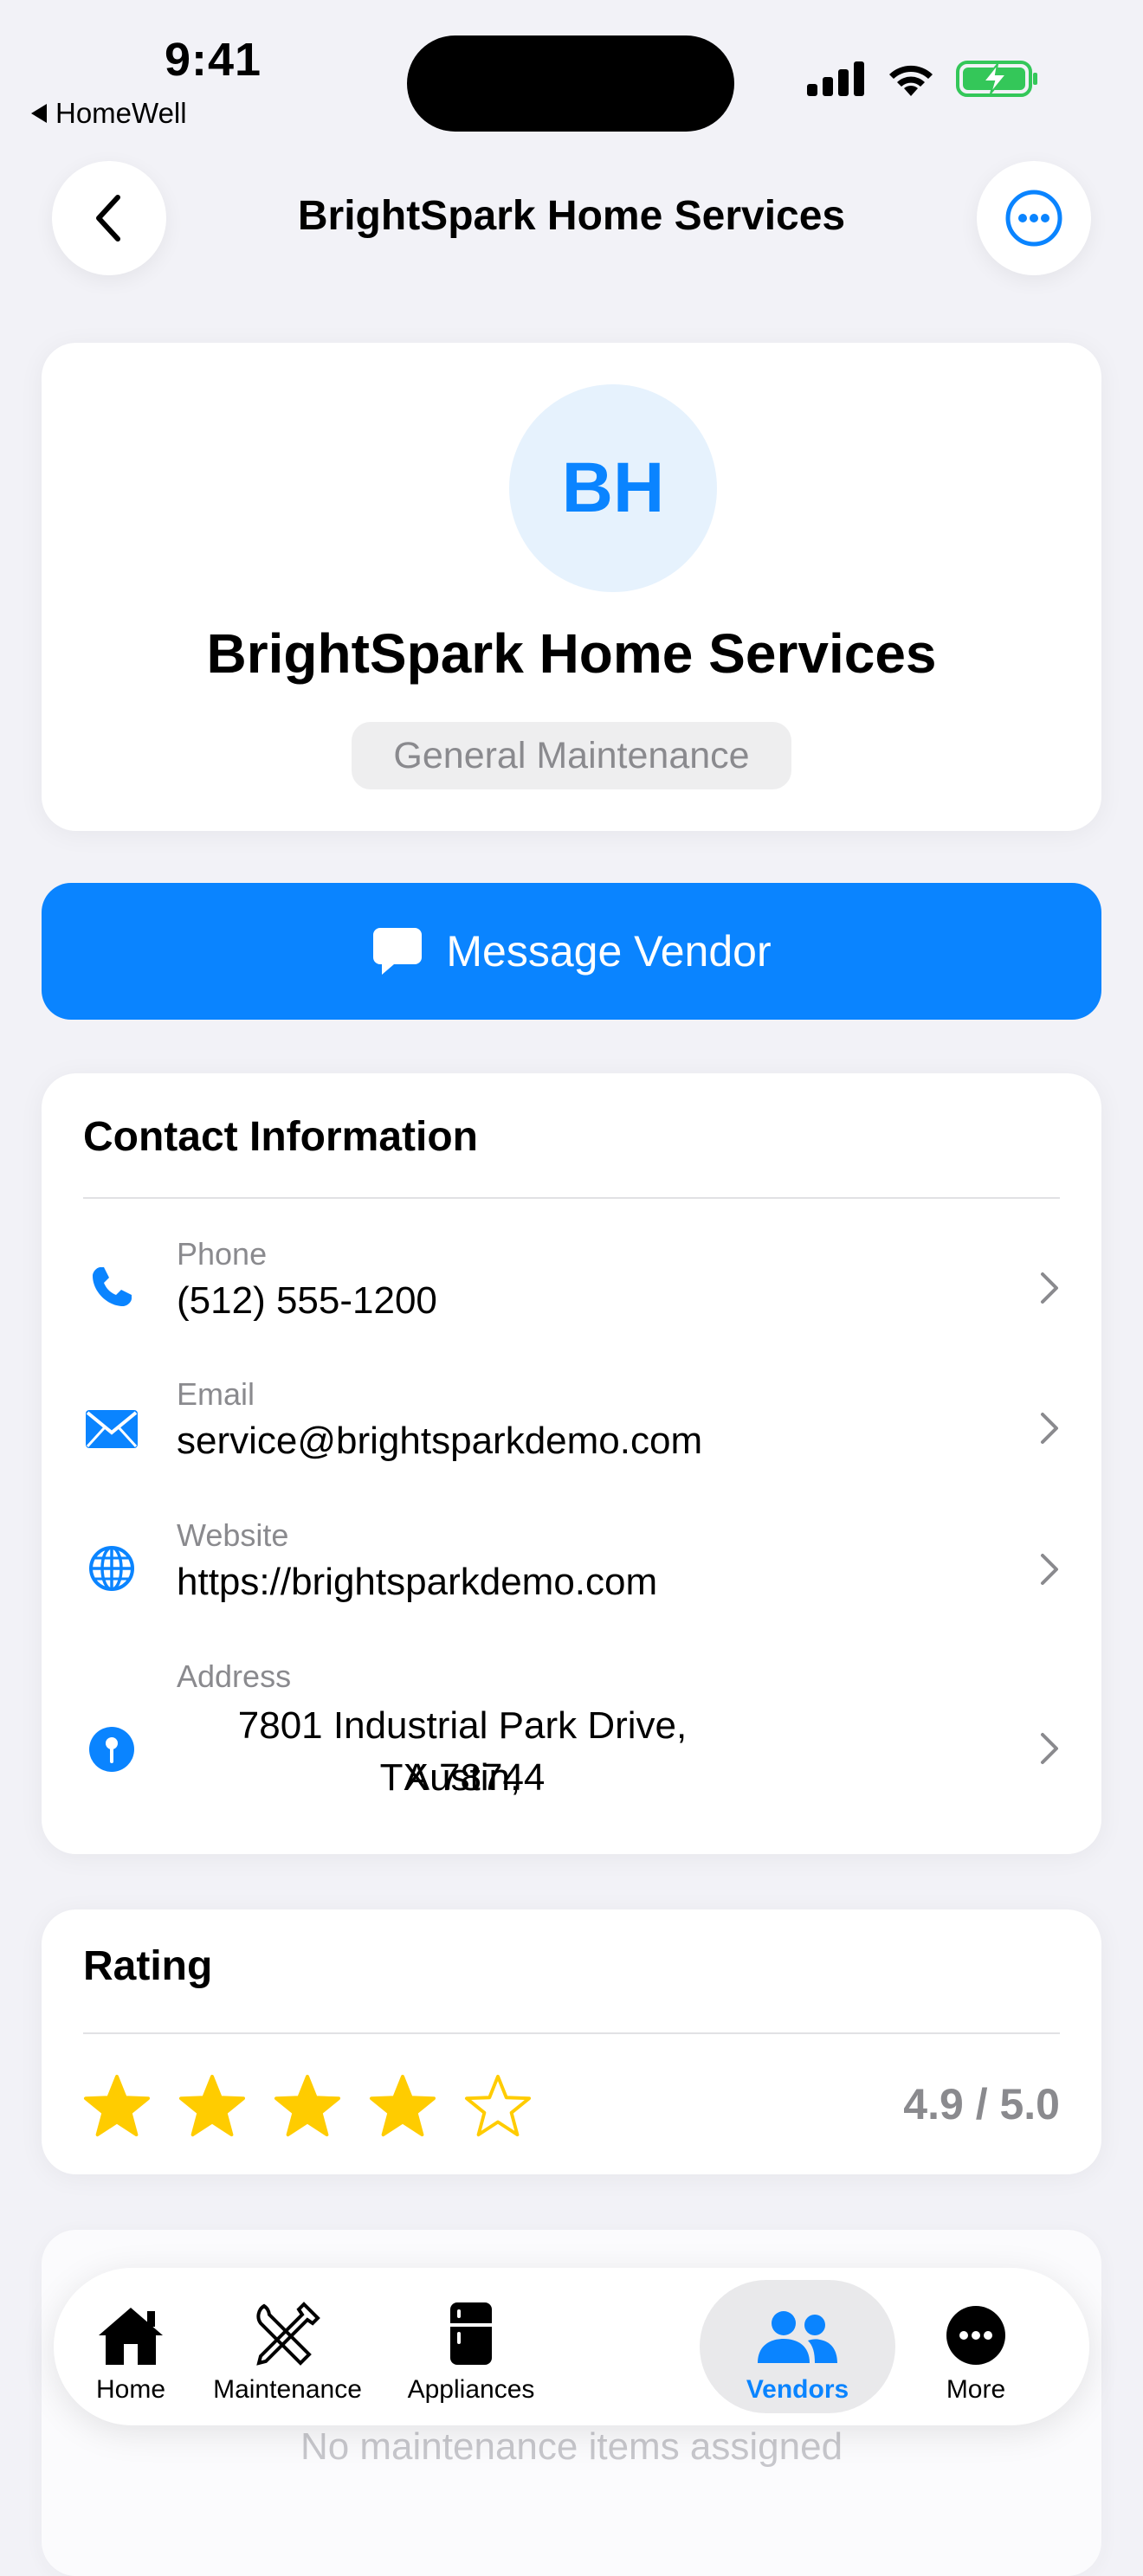 This screenshot has height=2576, width=1143. I want to click on contact-section-title: Contact Information, so click(281, 1137).